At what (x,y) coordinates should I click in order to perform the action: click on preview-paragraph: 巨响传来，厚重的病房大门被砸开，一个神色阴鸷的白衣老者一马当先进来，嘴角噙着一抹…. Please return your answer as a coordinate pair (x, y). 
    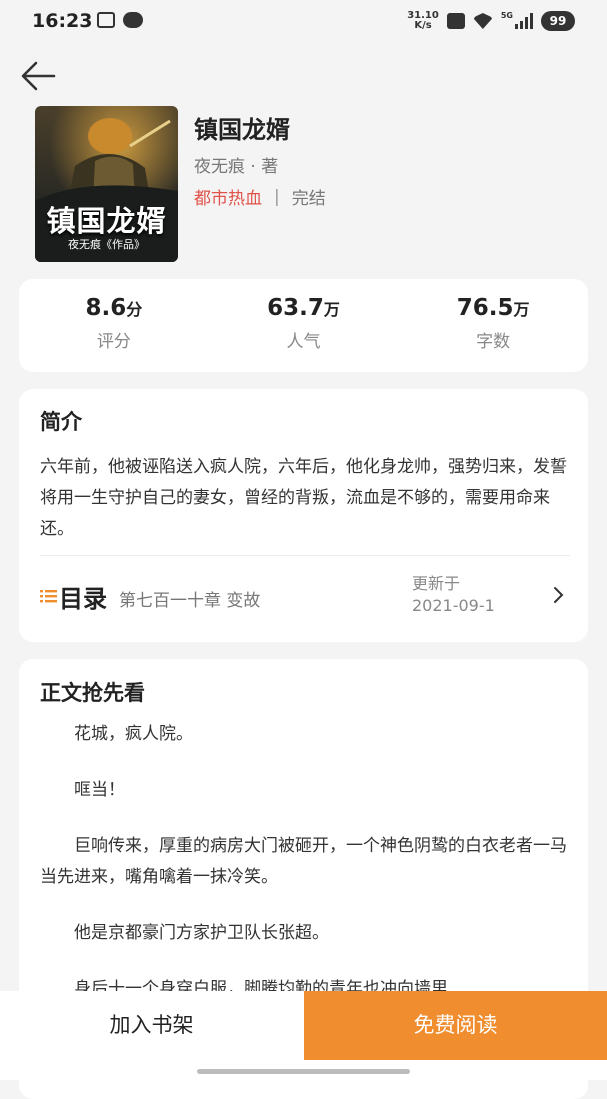
    Looking at the image, I should click on (303, 861).